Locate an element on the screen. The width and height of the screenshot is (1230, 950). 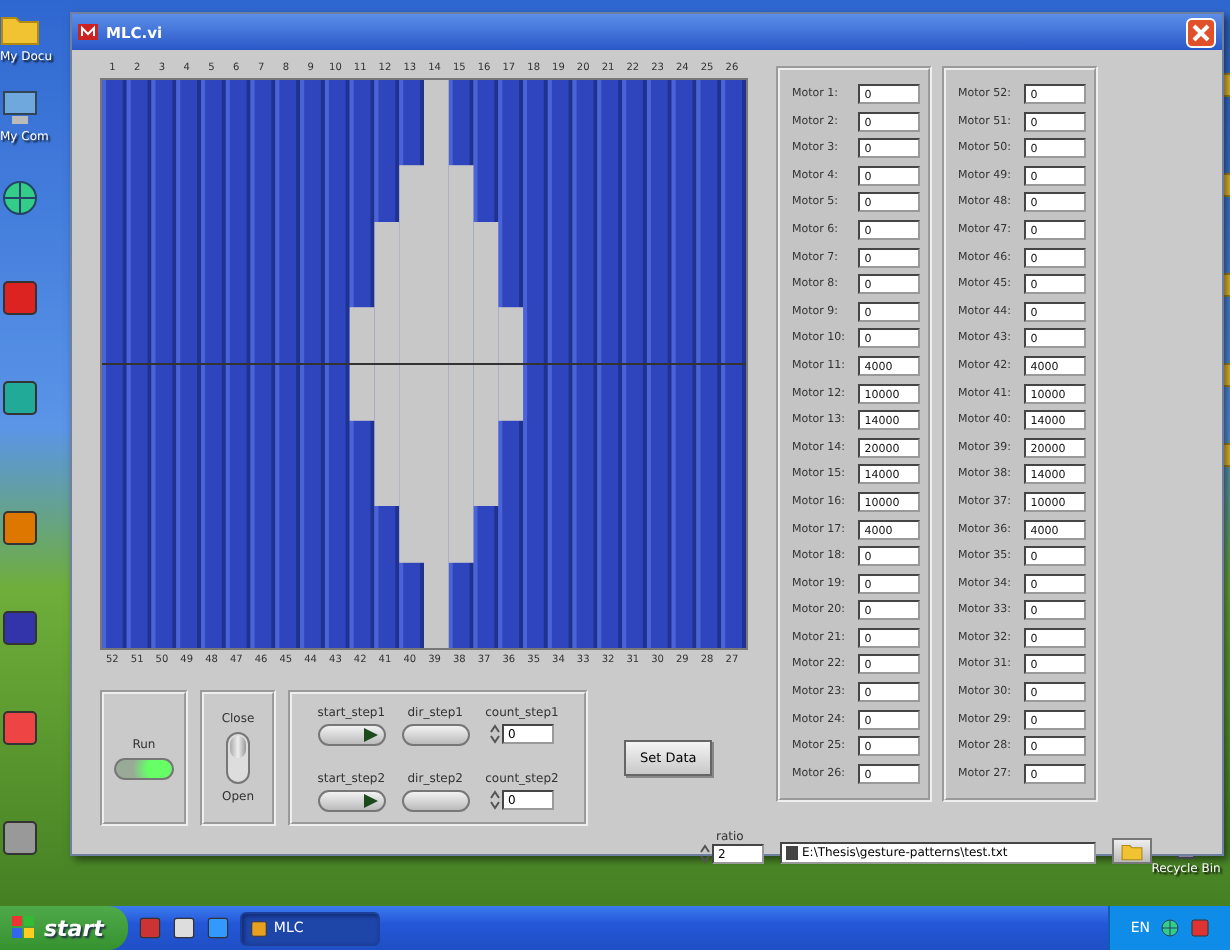
browse-button is located at coordinates (1132, 851).